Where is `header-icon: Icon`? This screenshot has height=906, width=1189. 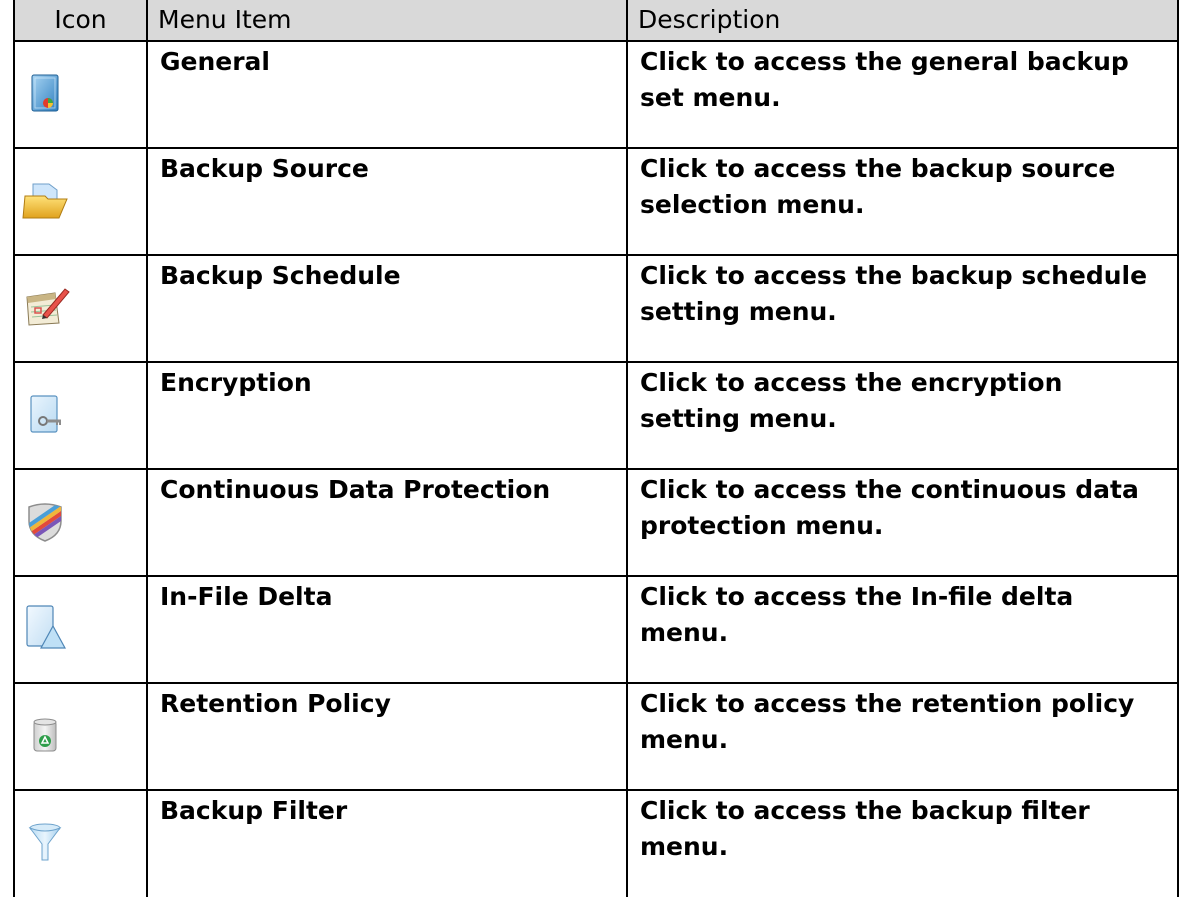
header-icon: Icon is located at coordinates (80, 20).